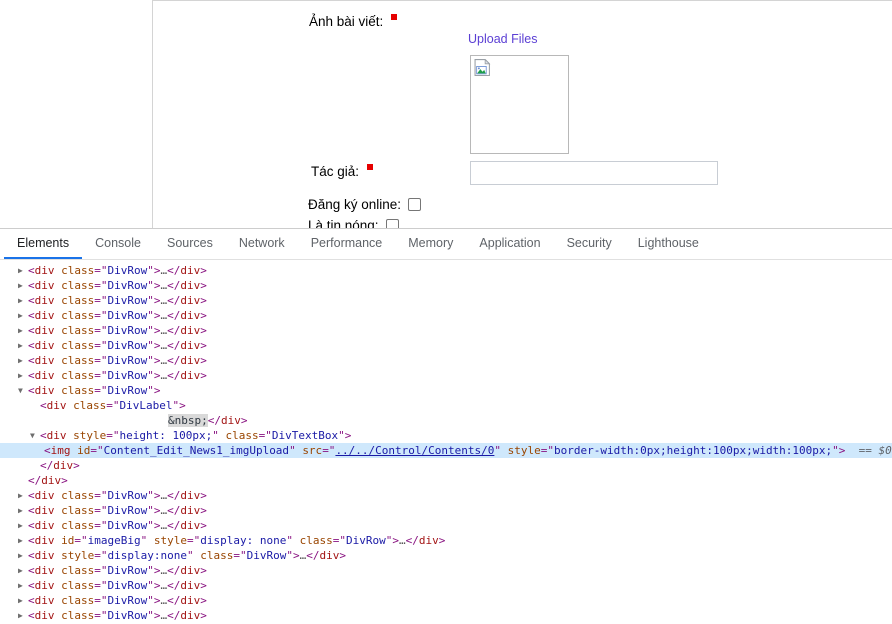 The image size is (892, 624). I want to click on dom-node-row: &nbsp;</div>, so click(446, 420).